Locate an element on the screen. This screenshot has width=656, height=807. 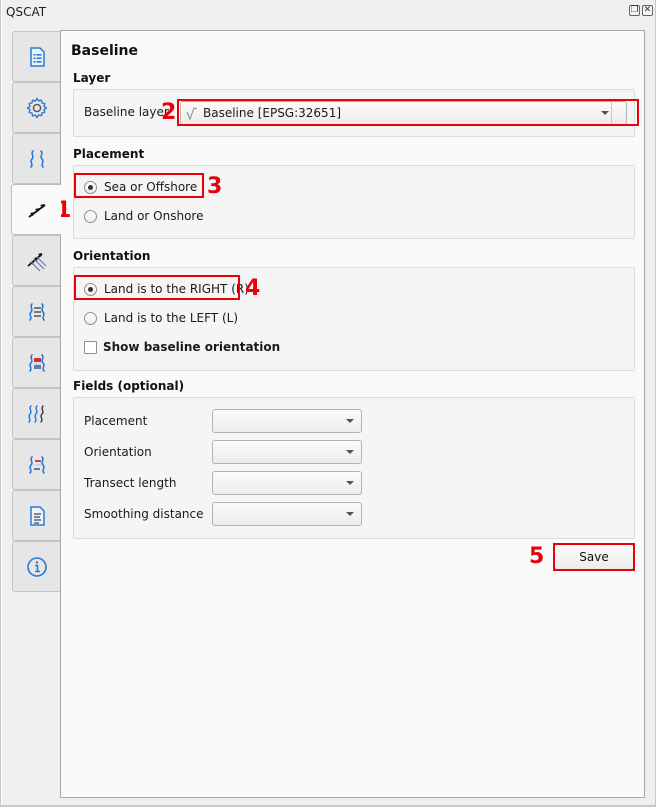
baseline-arrows-icon is located at coordinates (36, 210).